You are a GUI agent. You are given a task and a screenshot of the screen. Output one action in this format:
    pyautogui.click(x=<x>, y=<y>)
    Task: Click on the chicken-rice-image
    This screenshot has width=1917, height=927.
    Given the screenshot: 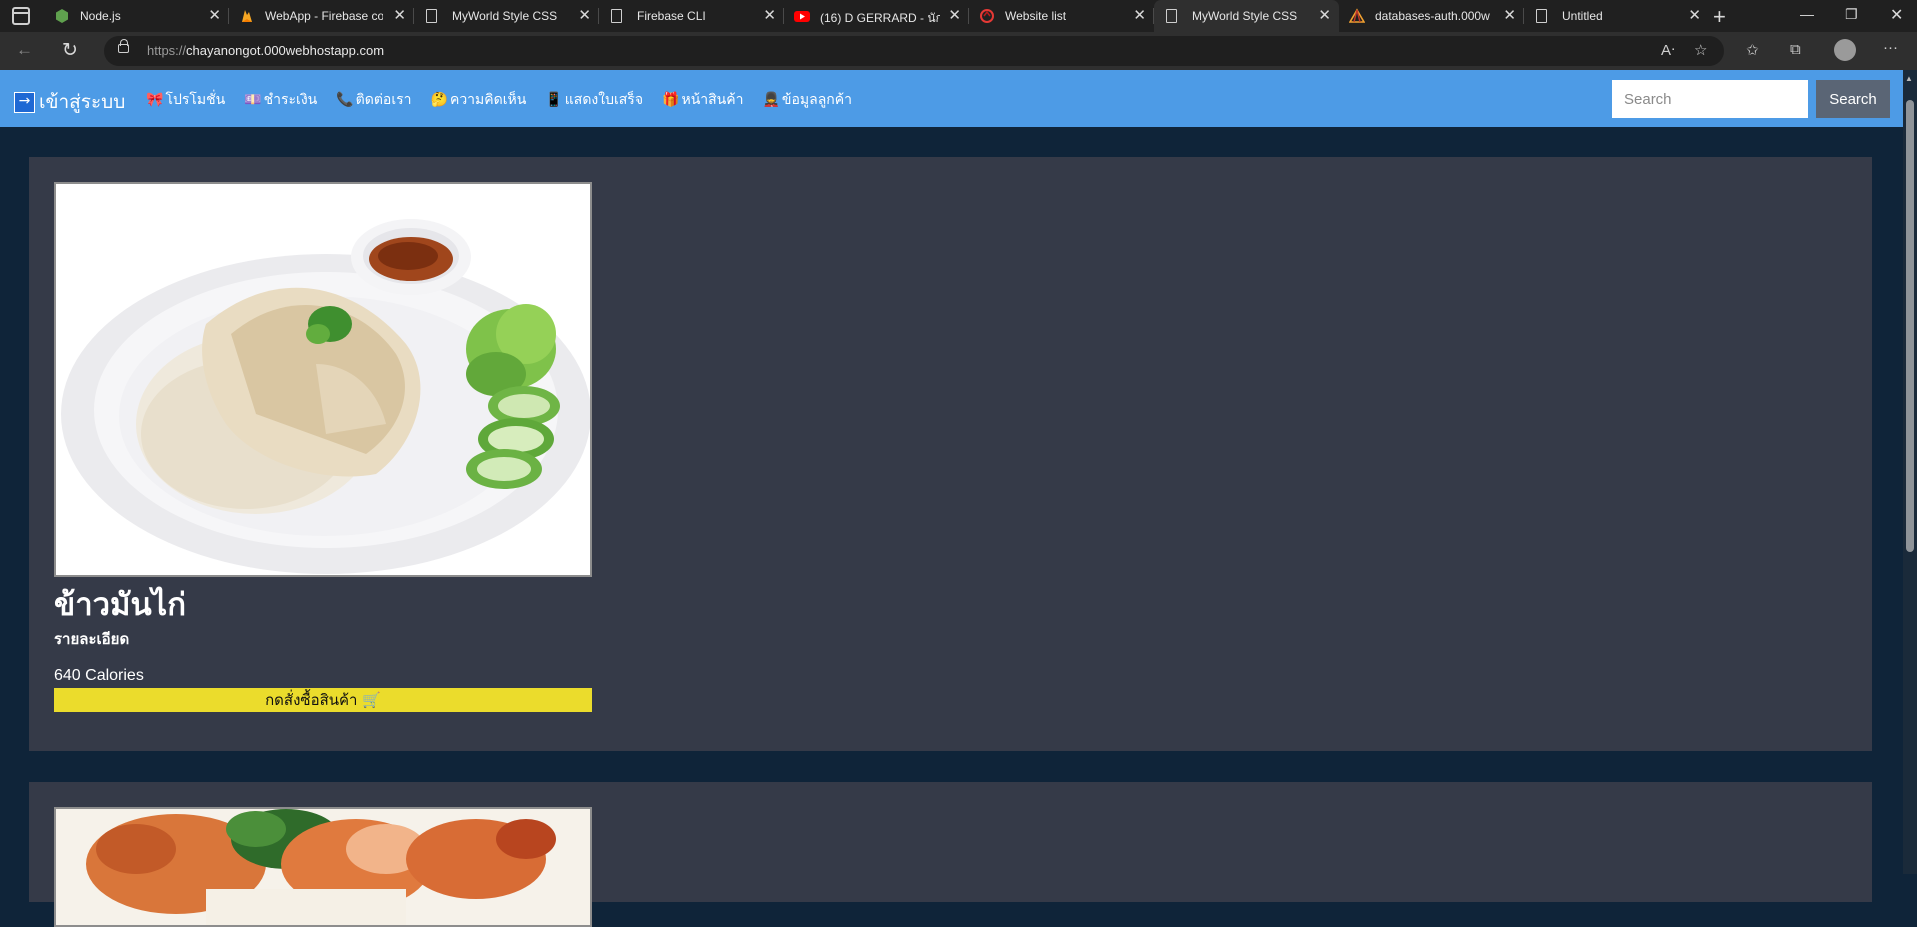 What is the action you would take?
    pyautogui.click(x=323, y=379)
    